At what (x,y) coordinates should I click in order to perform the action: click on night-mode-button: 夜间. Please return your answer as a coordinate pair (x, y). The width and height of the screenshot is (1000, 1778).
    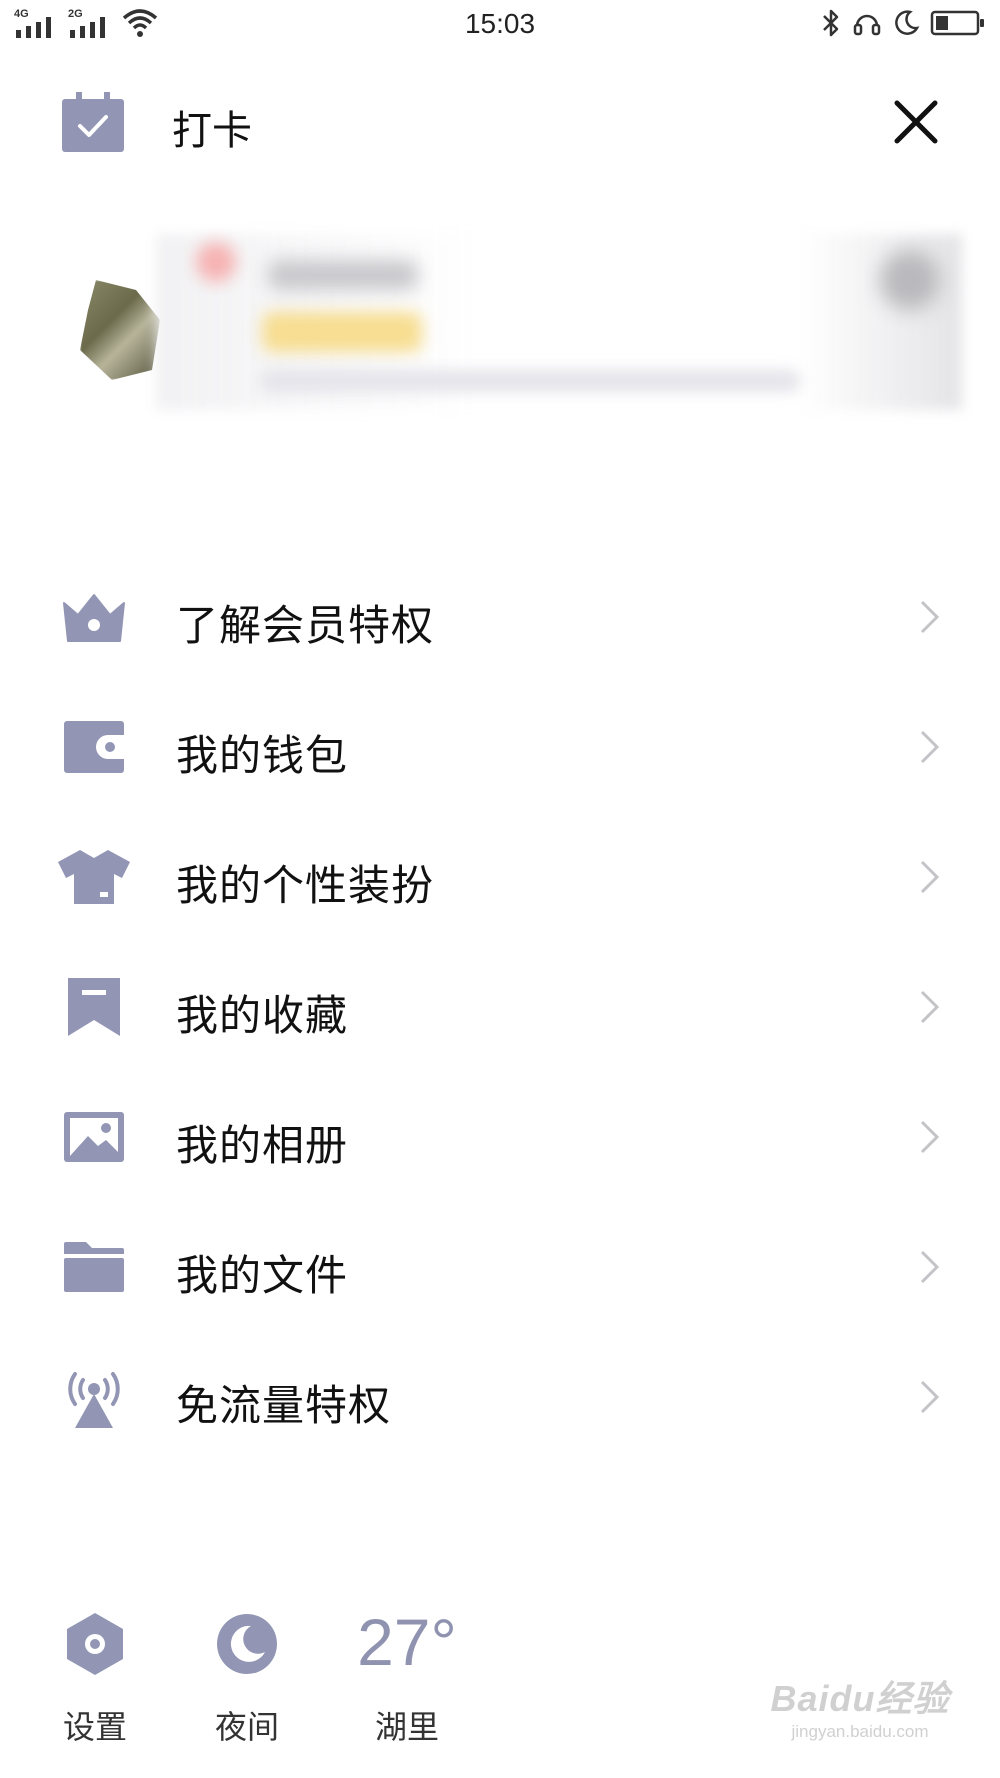
    Looking at the image, I should click on (247, 1679).